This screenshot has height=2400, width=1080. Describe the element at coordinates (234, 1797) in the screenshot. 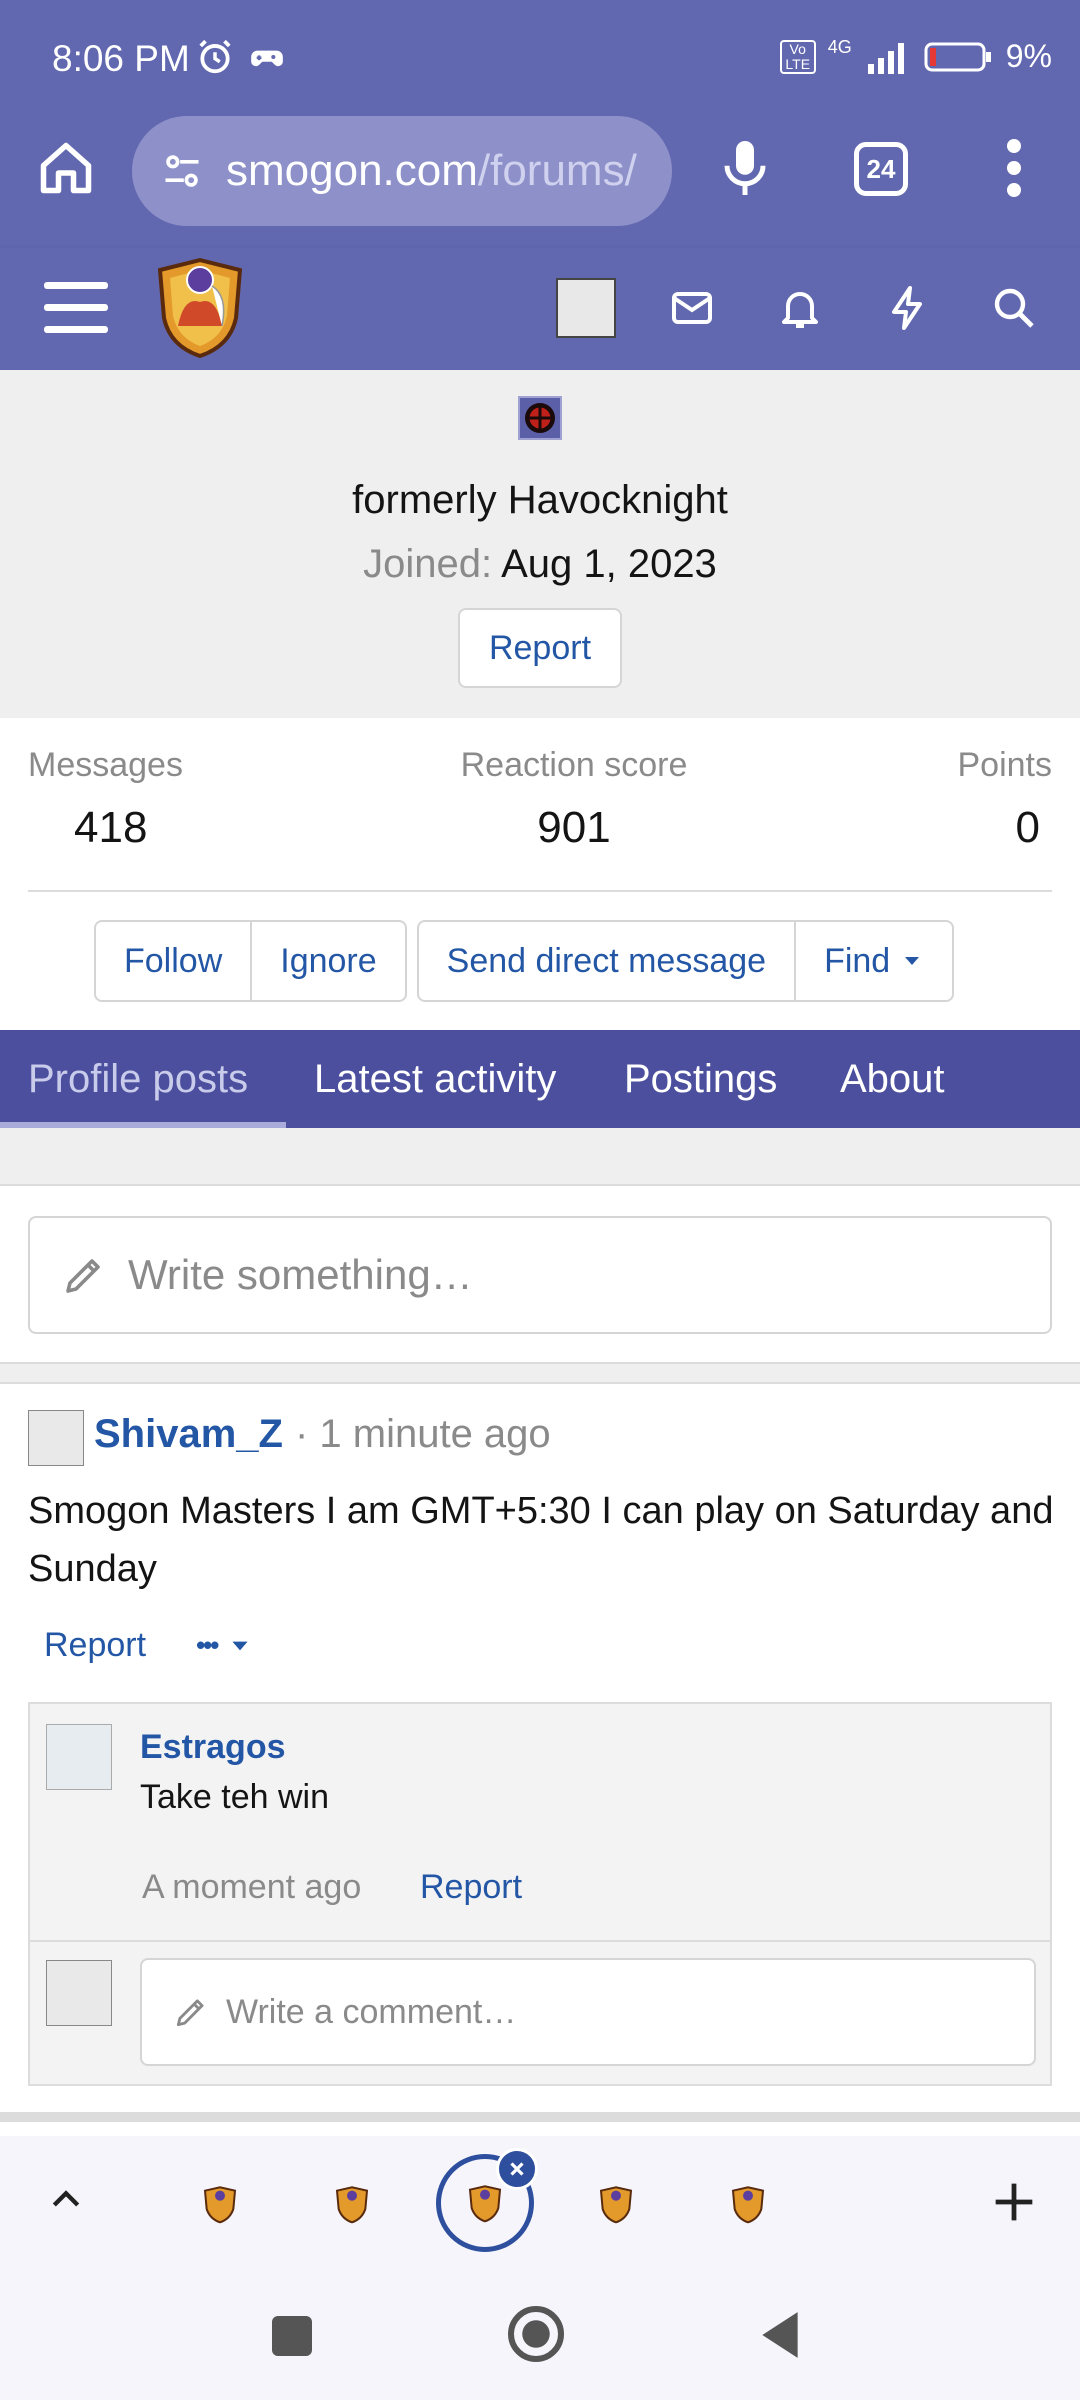

I see `comment-text: Take teh win` at that location.